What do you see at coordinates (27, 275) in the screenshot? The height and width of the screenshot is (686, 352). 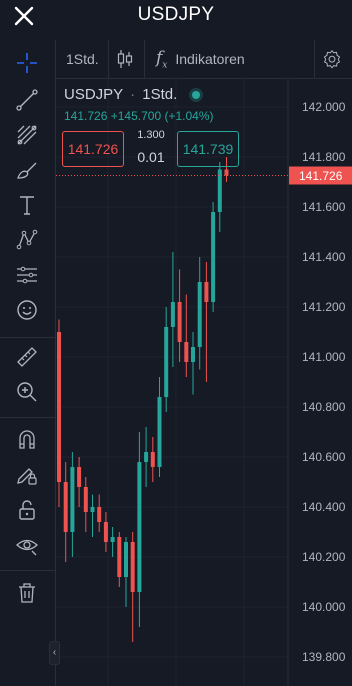 I see `measure-lines-icon` at bounding box center [27, 275].